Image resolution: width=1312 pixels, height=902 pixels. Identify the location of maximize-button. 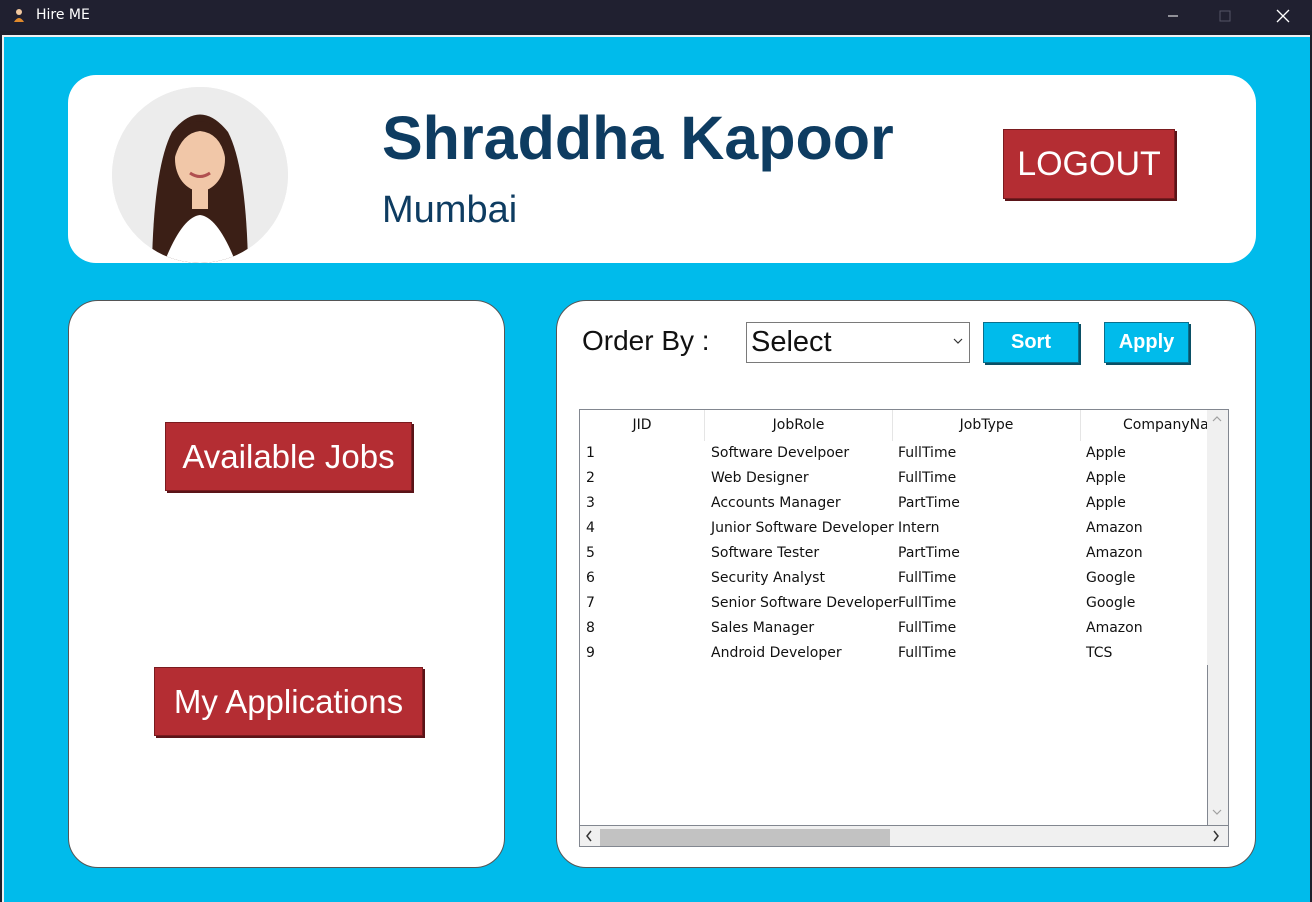
(1225, 15).